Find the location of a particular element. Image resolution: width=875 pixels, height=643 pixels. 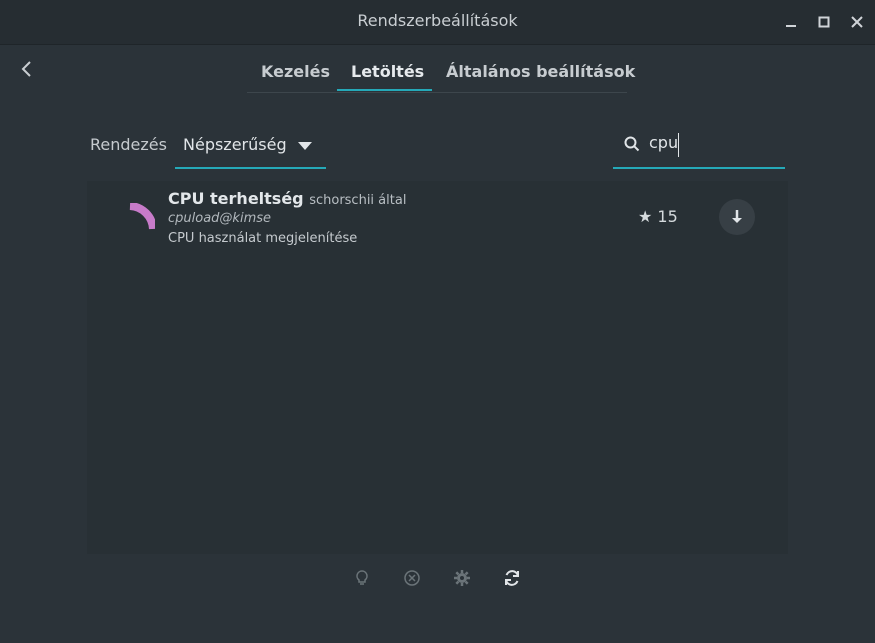

info-button is located at coordinates (362, 578).